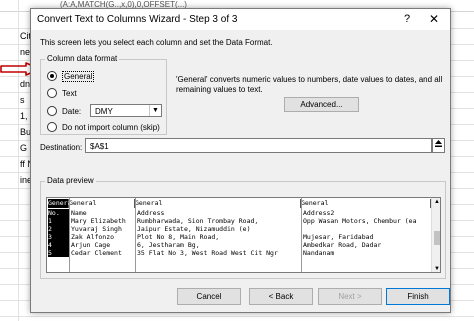  I want to click on radio-date: Date:, so click(64, 111).